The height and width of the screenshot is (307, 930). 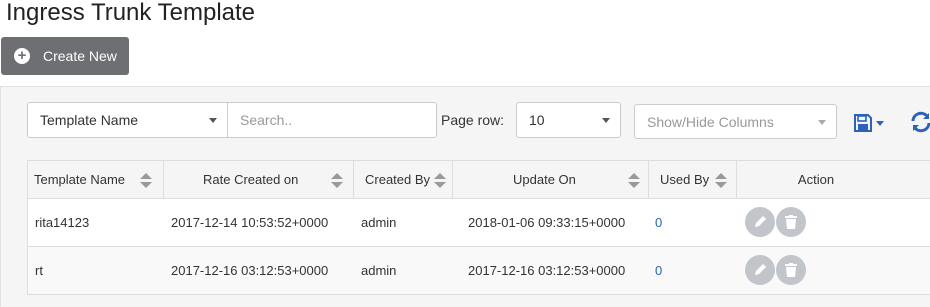 I want to click on page-title: Ingress Trunk Template, so click(x=131, y=13).